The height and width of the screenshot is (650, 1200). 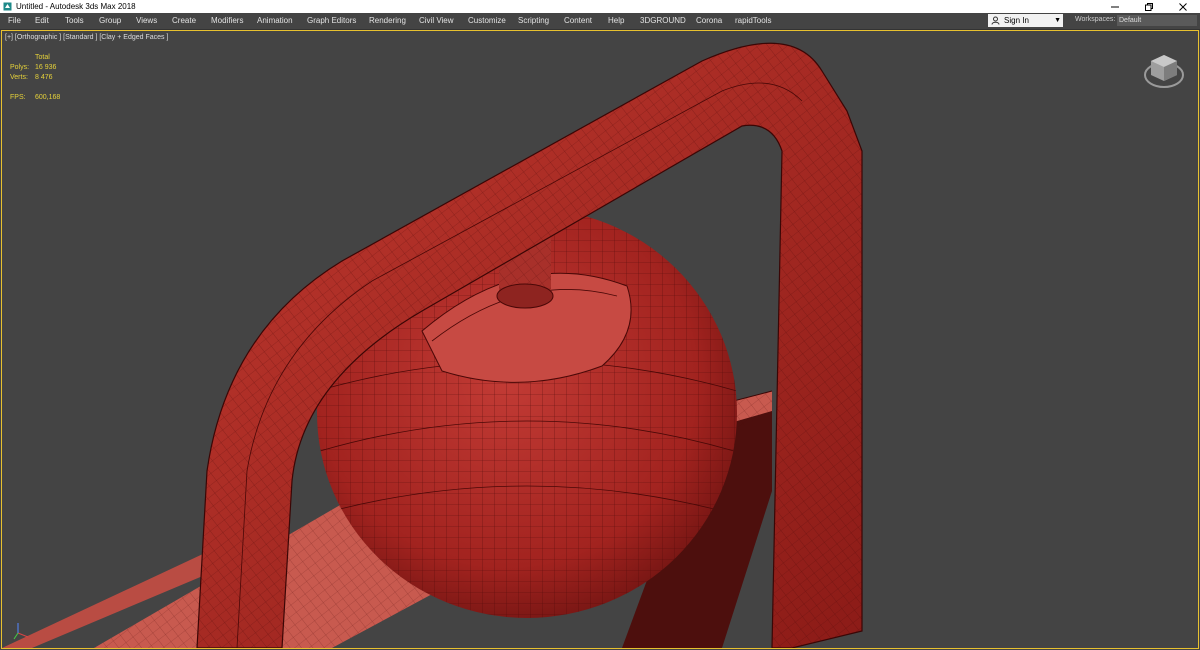 I want to click on workspaces-select: Default, so click(x=1157, y=20).